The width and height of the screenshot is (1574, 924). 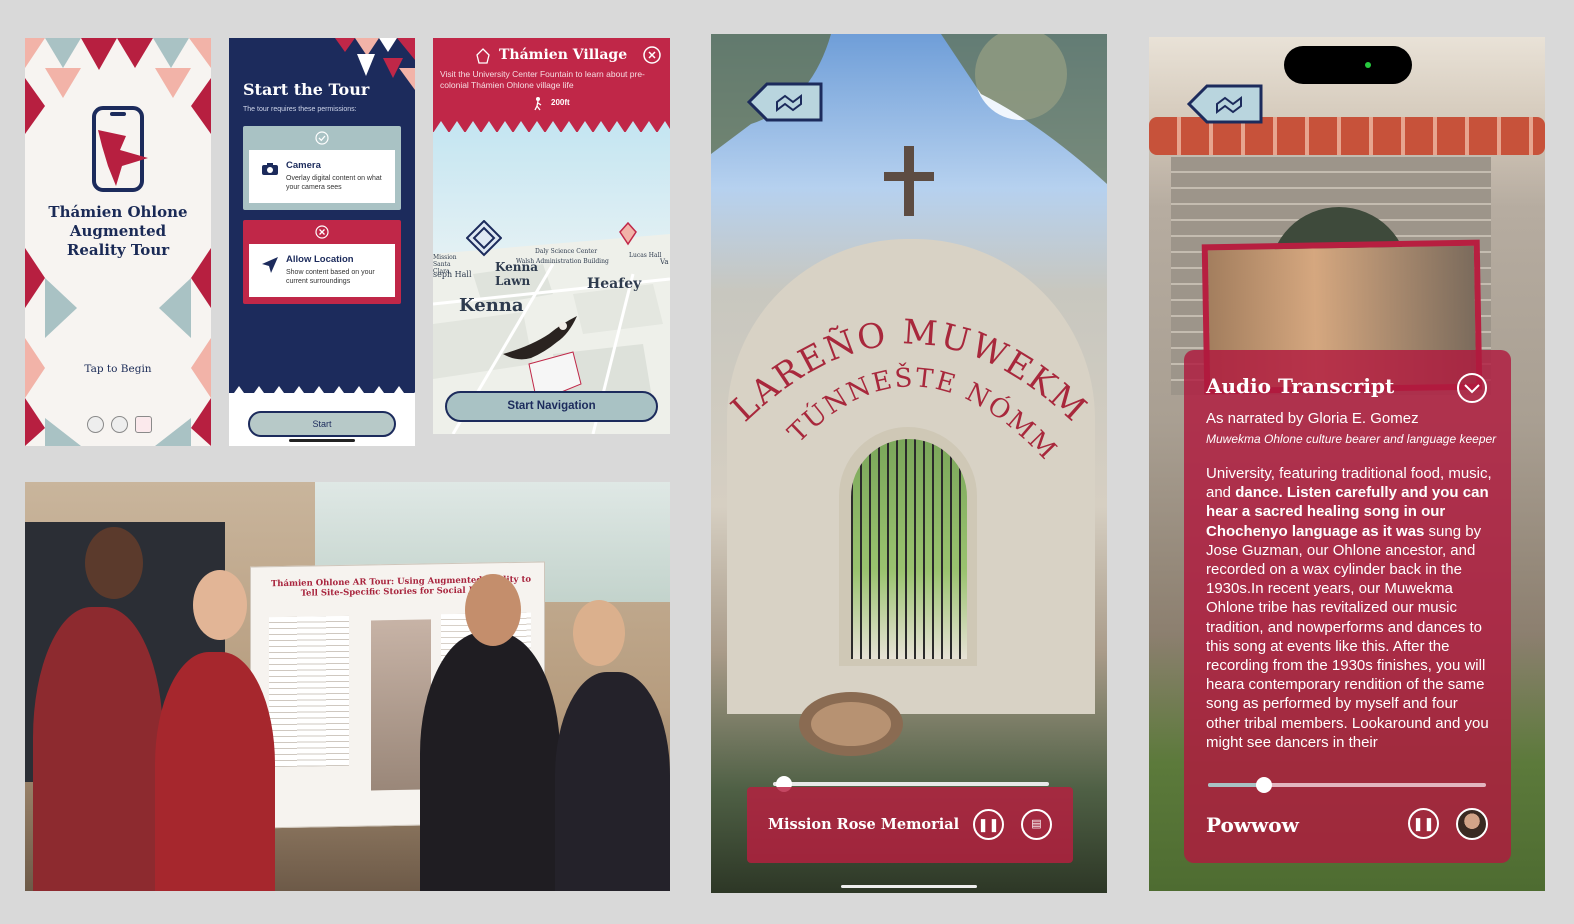 I want to click on map-label-lucas: Lucas Hall, so click(x=645, y=255).